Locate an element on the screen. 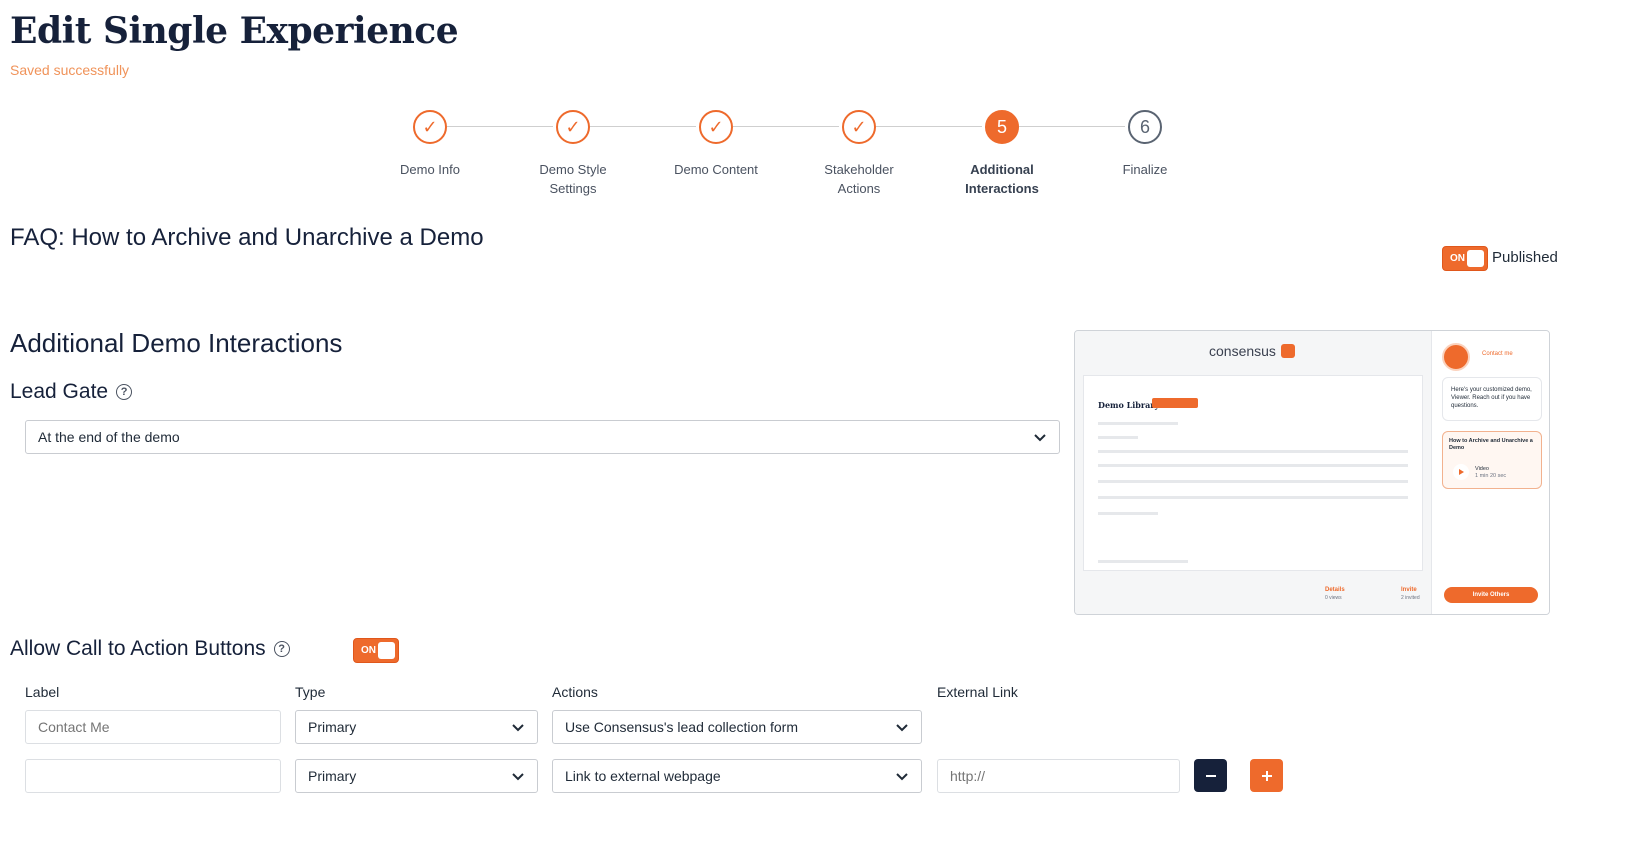  add-row-button is located at coordinates (1266, 775).